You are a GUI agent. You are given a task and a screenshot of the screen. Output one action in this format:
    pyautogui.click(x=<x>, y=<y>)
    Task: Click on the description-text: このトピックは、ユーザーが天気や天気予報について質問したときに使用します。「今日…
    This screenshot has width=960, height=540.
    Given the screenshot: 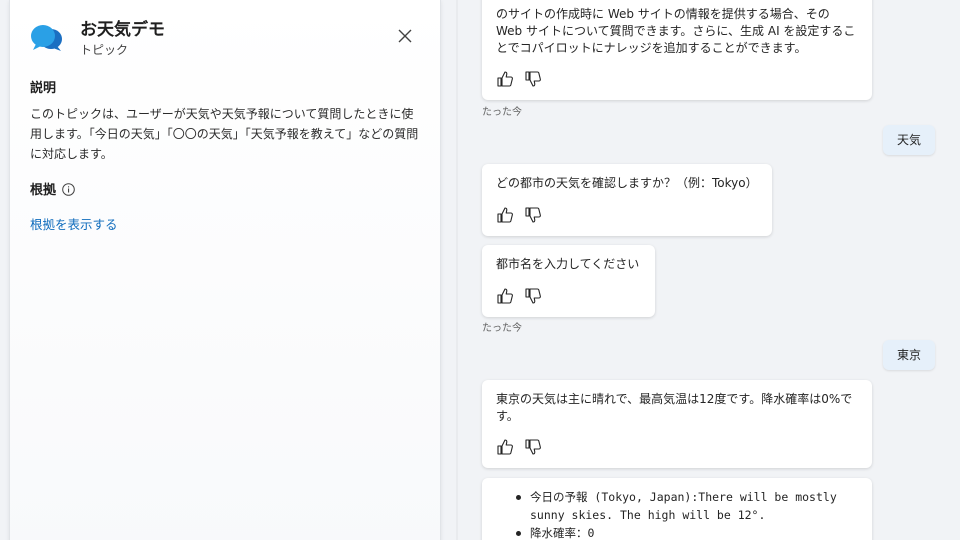 What is the action you would take?
    pyautogui.click(x=224, y=134)
    